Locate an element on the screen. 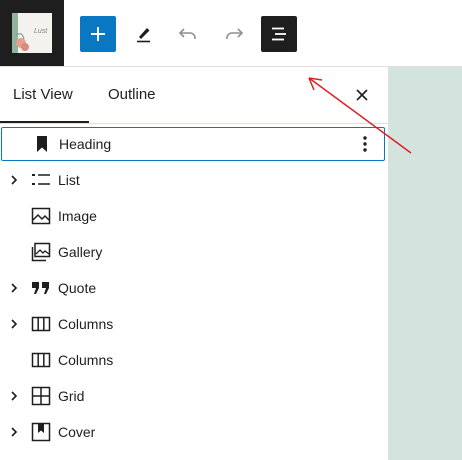 This screenshot has height=460, width=462. plus-icon is located at coordinates (98, 34).